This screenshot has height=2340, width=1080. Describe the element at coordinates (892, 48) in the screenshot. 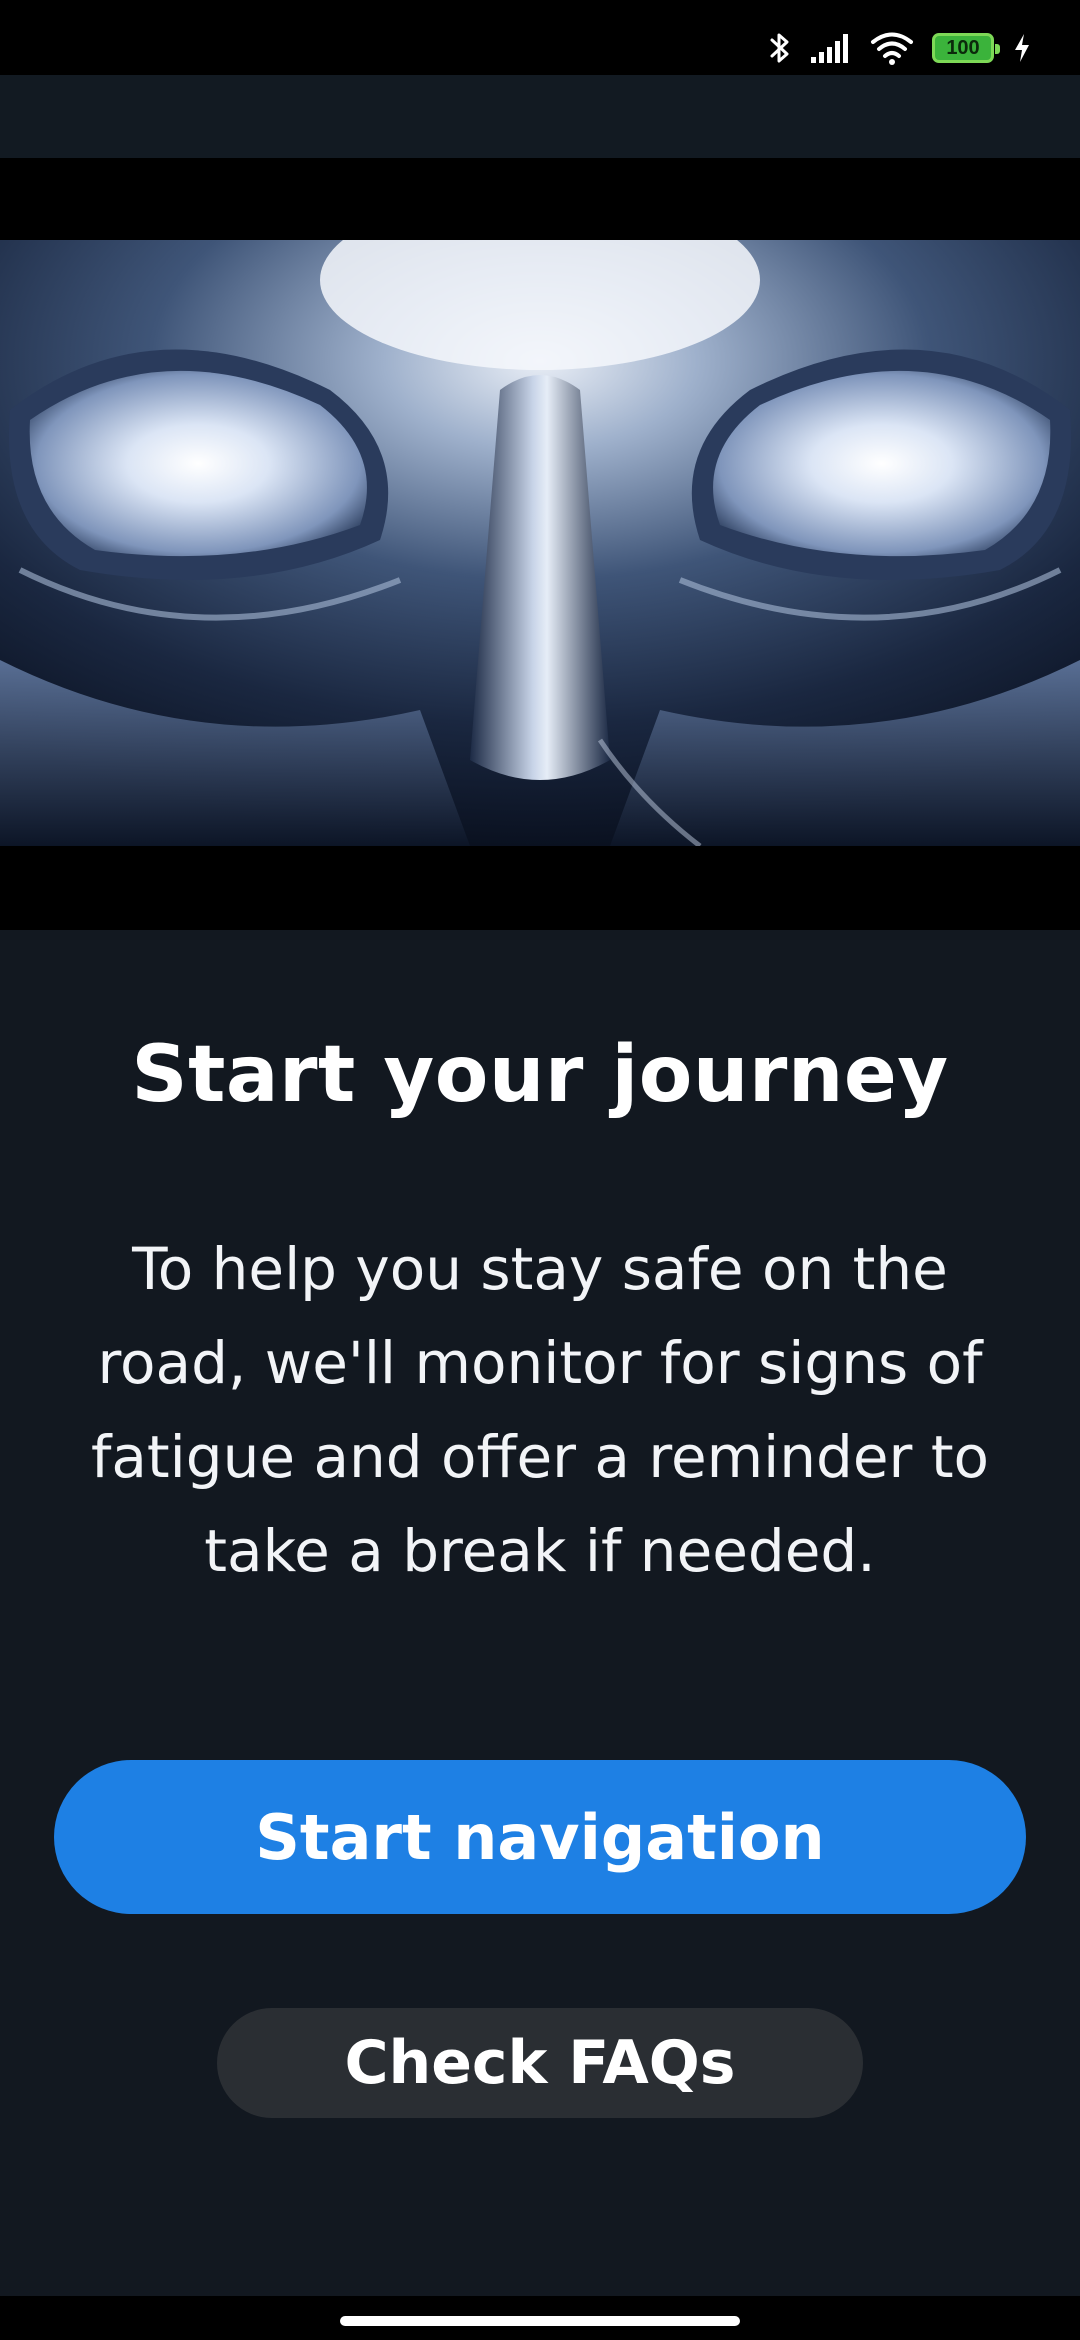

I see `wifi-icon` at that location.